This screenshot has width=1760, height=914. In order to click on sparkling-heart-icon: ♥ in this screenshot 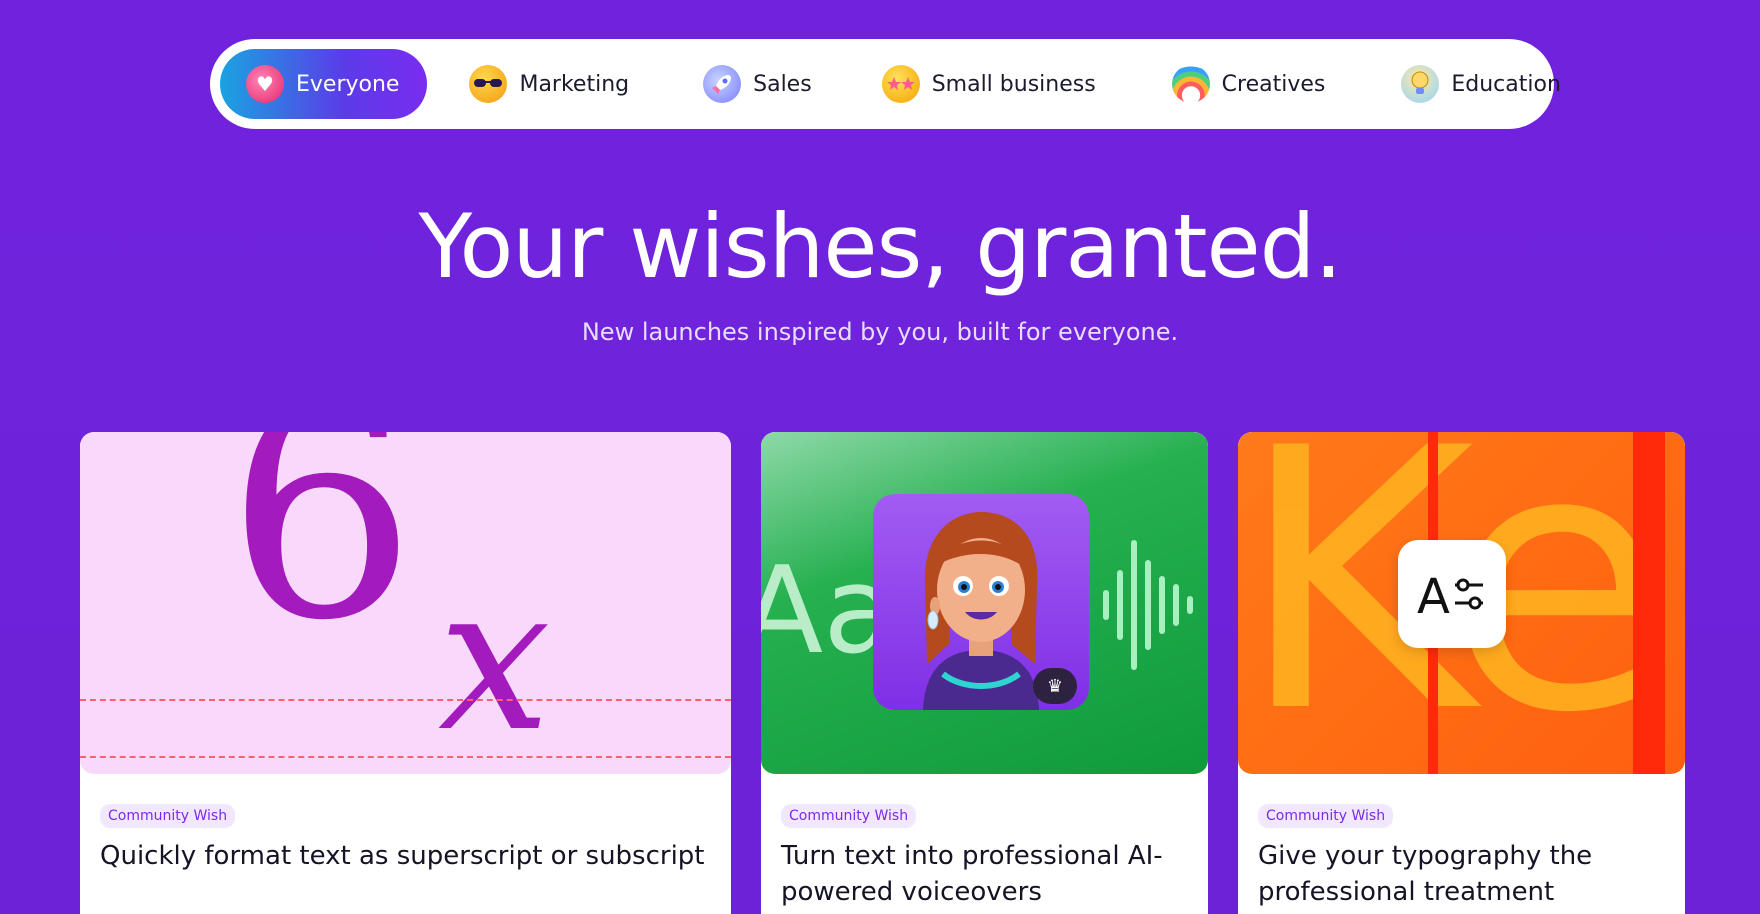, I will do `click(265, 84)`.